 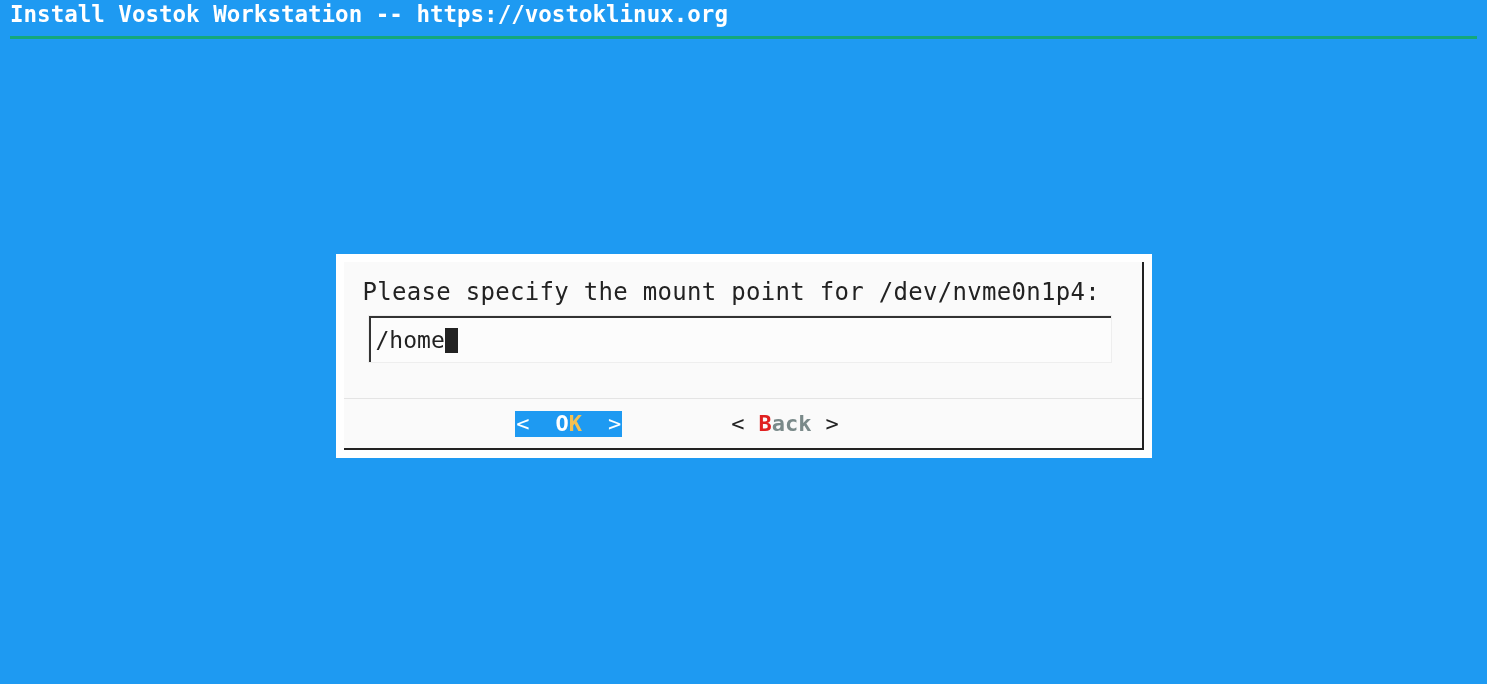 What do you see at coordinates (739, 339) in the screenshot?
I see `input-field: /home` at bounding box center [739, 339].